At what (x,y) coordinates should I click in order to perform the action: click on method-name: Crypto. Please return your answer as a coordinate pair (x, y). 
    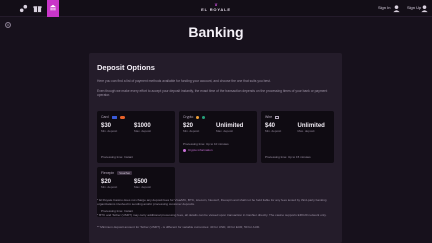
    Looking at the image, I should click on (188, 117).